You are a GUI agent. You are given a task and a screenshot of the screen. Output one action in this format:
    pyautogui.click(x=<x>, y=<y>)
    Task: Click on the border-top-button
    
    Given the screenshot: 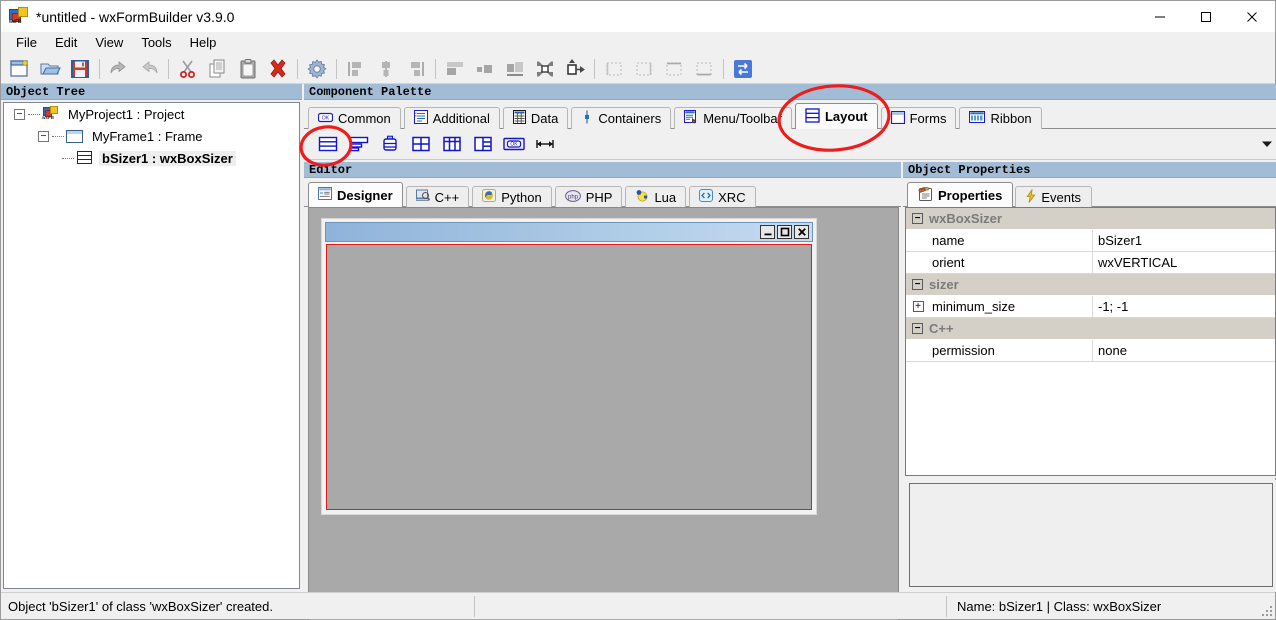 What is the action you would take?
    pyautogui.click(x=674, y=69)
    